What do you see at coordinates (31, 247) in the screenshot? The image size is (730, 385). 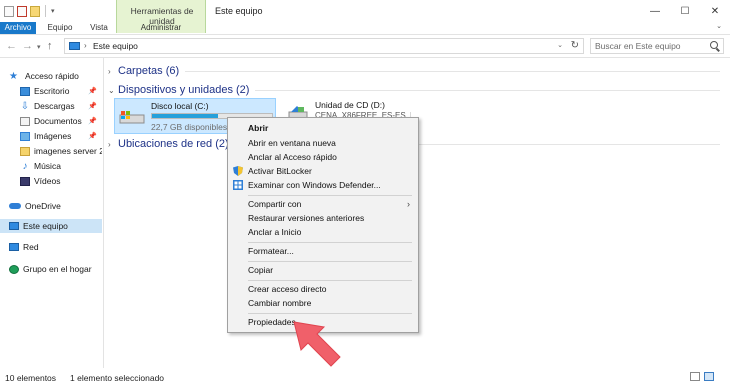 I see `sidebar-item-label: Red` at bounding box center [31, 247].